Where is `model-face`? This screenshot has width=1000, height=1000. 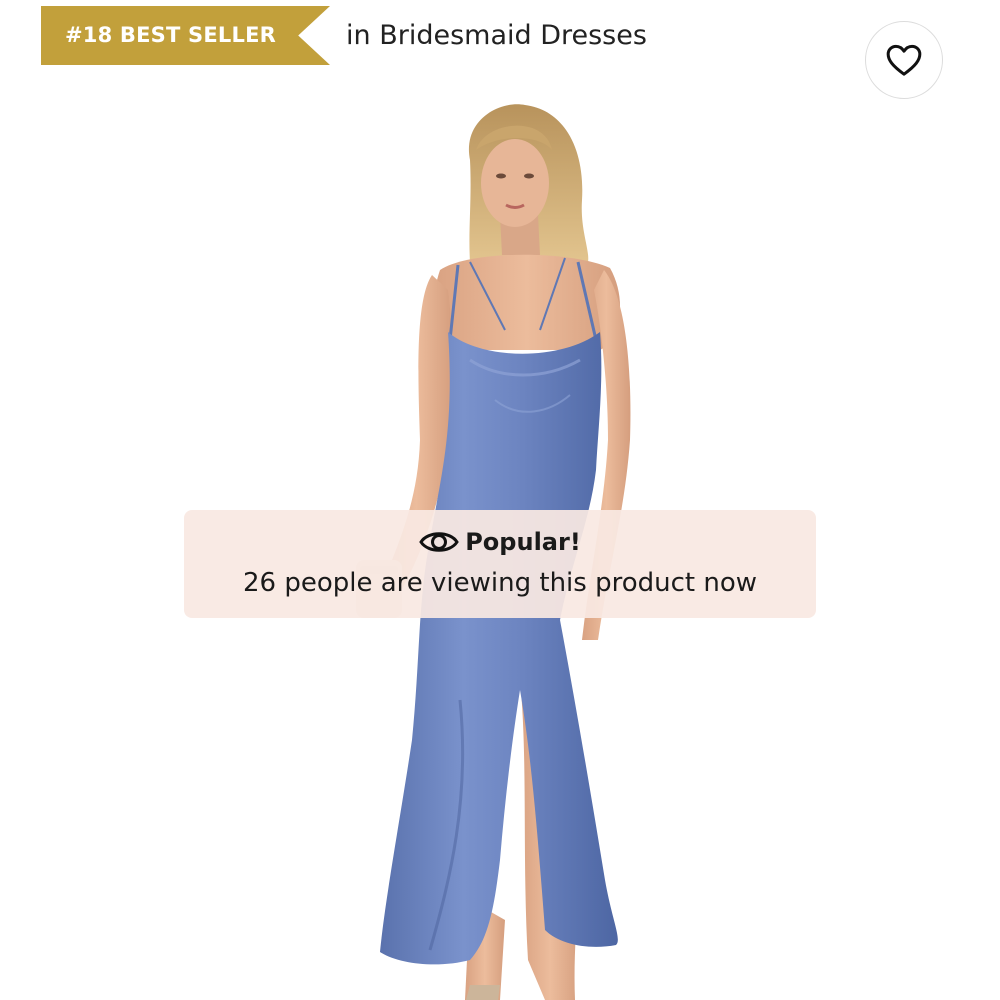 model-face is located at coordinates (515, 183).